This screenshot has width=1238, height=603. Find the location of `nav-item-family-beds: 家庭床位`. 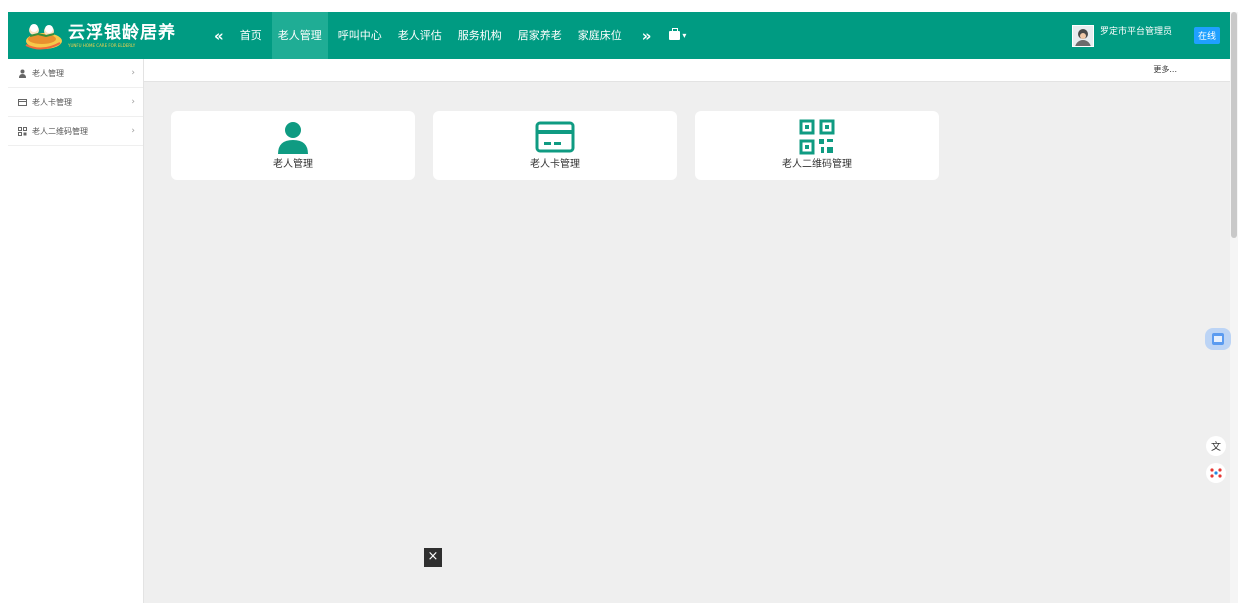

nav-item-family-beds: 家庭床位 is located at coordinates (600, 35).